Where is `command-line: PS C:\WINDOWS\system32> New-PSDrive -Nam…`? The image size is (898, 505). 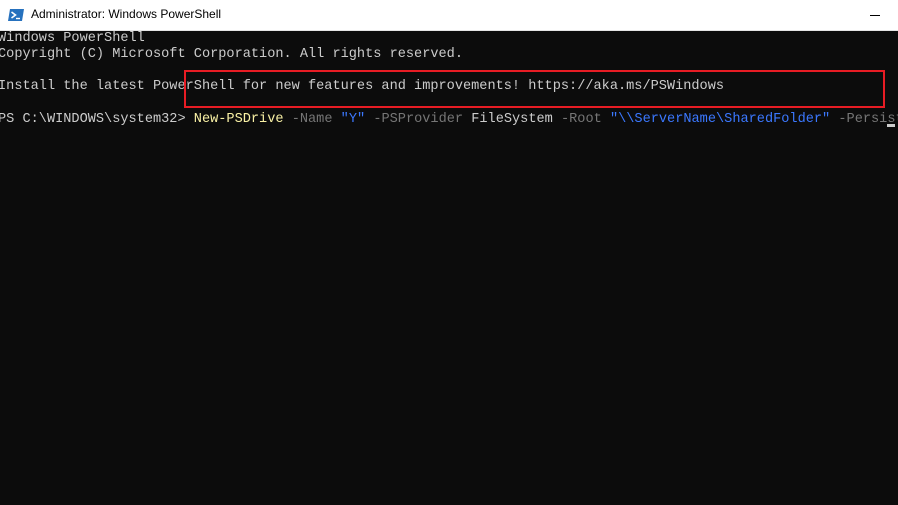 command-line: PS C:\WINDOWS\system32> New-PSDrive -Nam… is located at coordinates (449, 120).